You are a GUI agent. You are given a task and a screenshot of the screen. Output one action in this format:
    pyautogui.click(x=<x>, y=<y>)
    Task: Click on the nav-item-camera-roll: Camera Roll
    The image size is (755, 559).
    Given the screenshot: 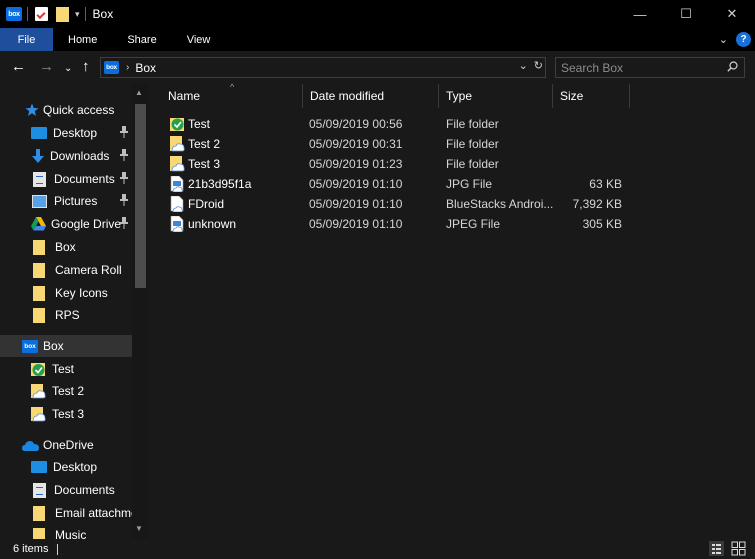 What is the action you would take?
    pyautogui.click(x=81, y=270)
    